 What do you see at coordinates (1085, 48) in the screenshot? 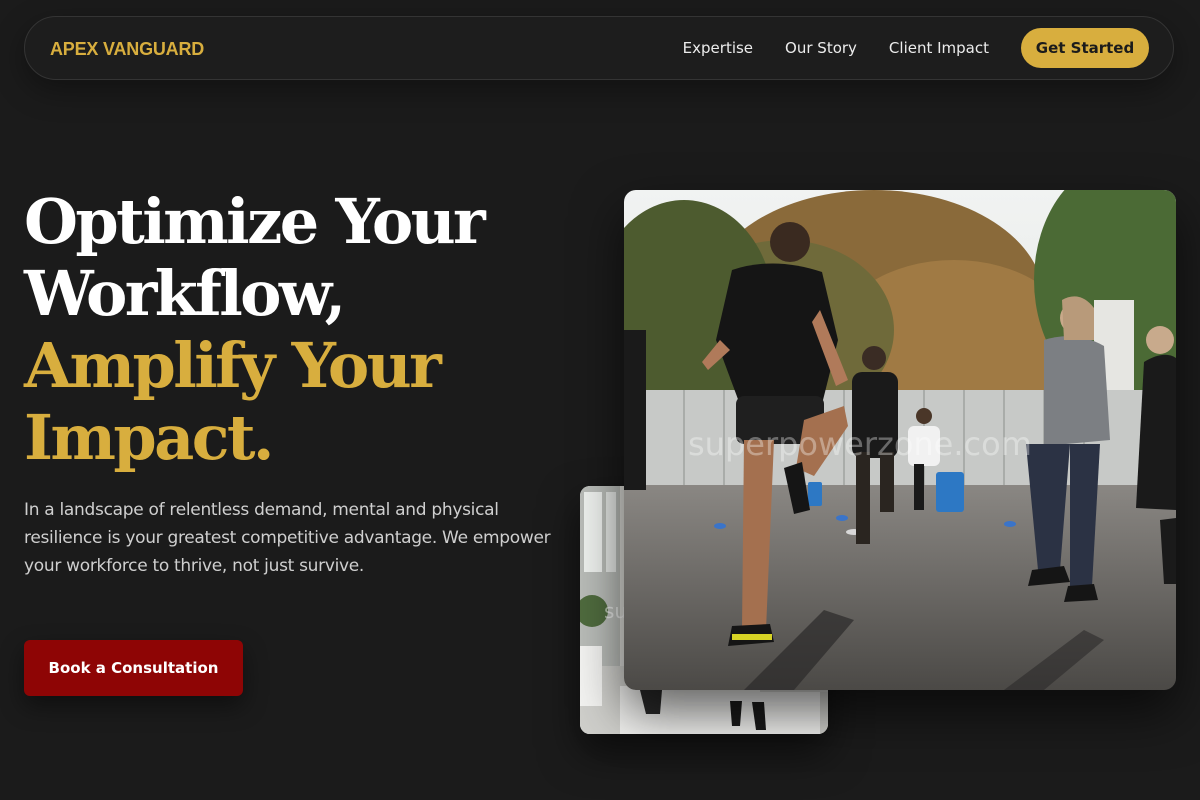
I see `get-started-button: Get Started` at bounding box center [1085, 48].